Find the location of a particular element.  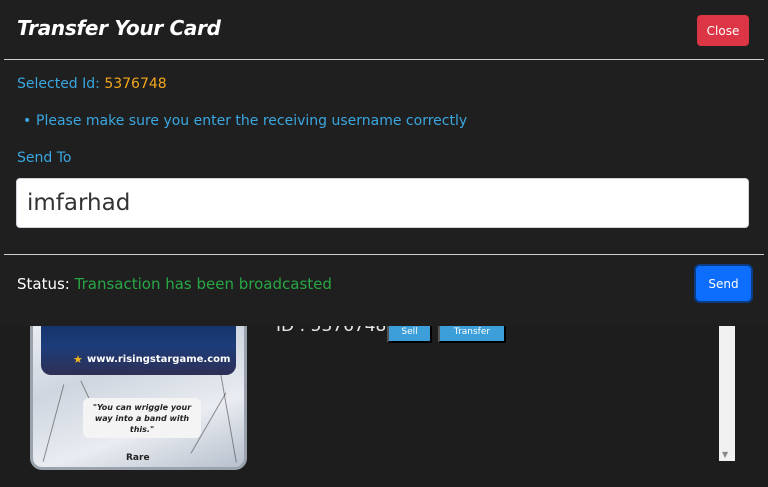

send-button: Send is located at coordinates (723, 283).